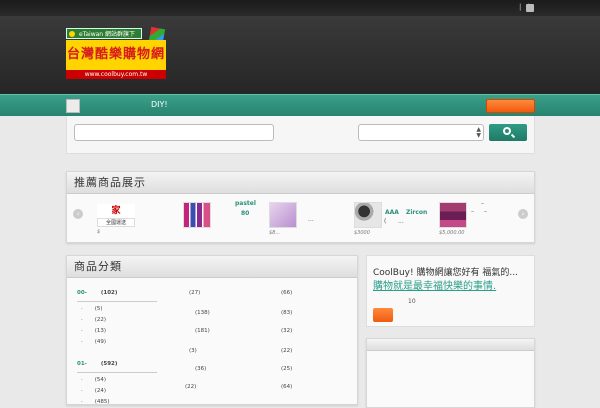 Image resolution: width=600 pixels, height=408 pixels. What do you see at coordinates (510, 106) in the screenshot?
I see `nav-action-button` at bounding box center [510, 106].